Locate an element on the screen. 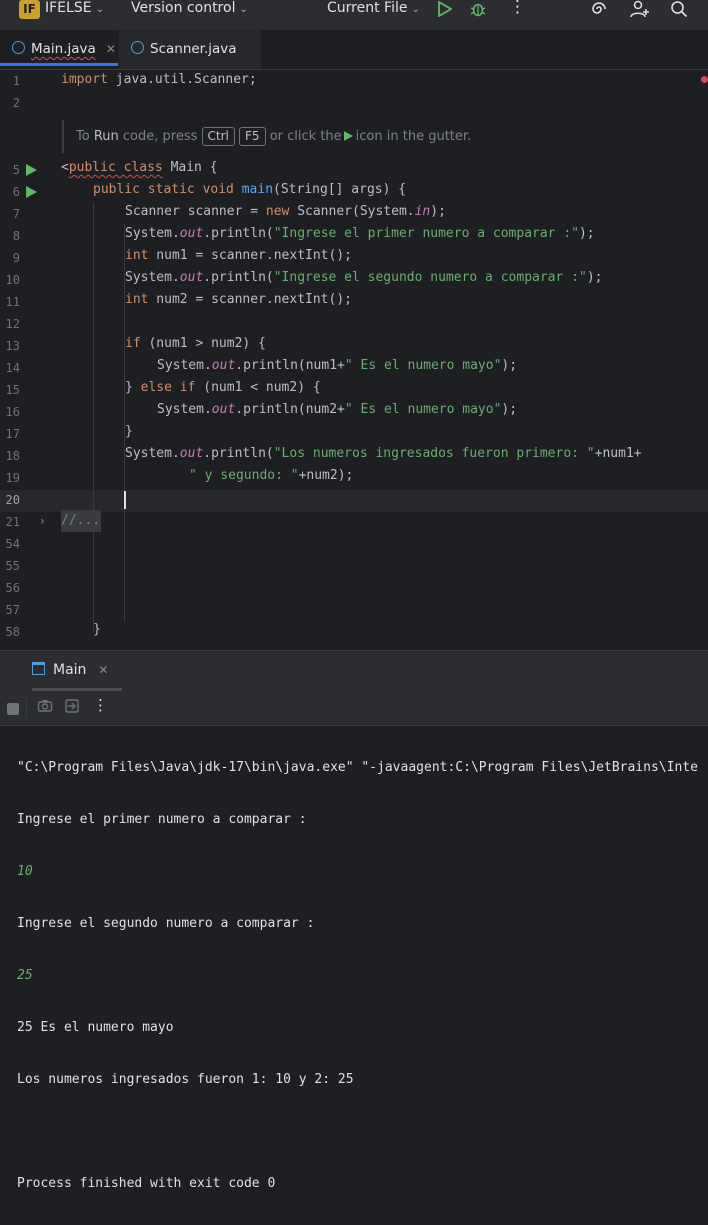  kbd-ctrl: Ctrl is located at coordinates (218, 136).